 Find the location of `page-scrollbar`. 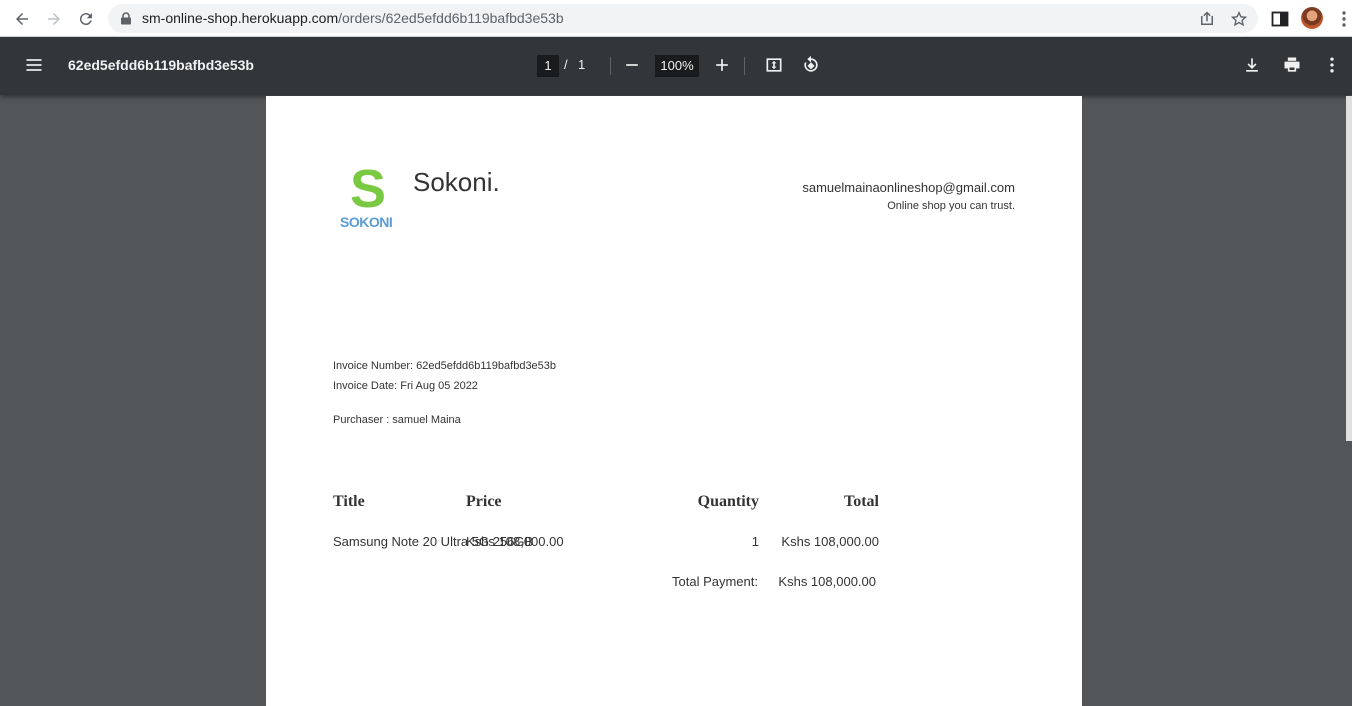

page-scrollbar is located at coordinates (1349, 268).